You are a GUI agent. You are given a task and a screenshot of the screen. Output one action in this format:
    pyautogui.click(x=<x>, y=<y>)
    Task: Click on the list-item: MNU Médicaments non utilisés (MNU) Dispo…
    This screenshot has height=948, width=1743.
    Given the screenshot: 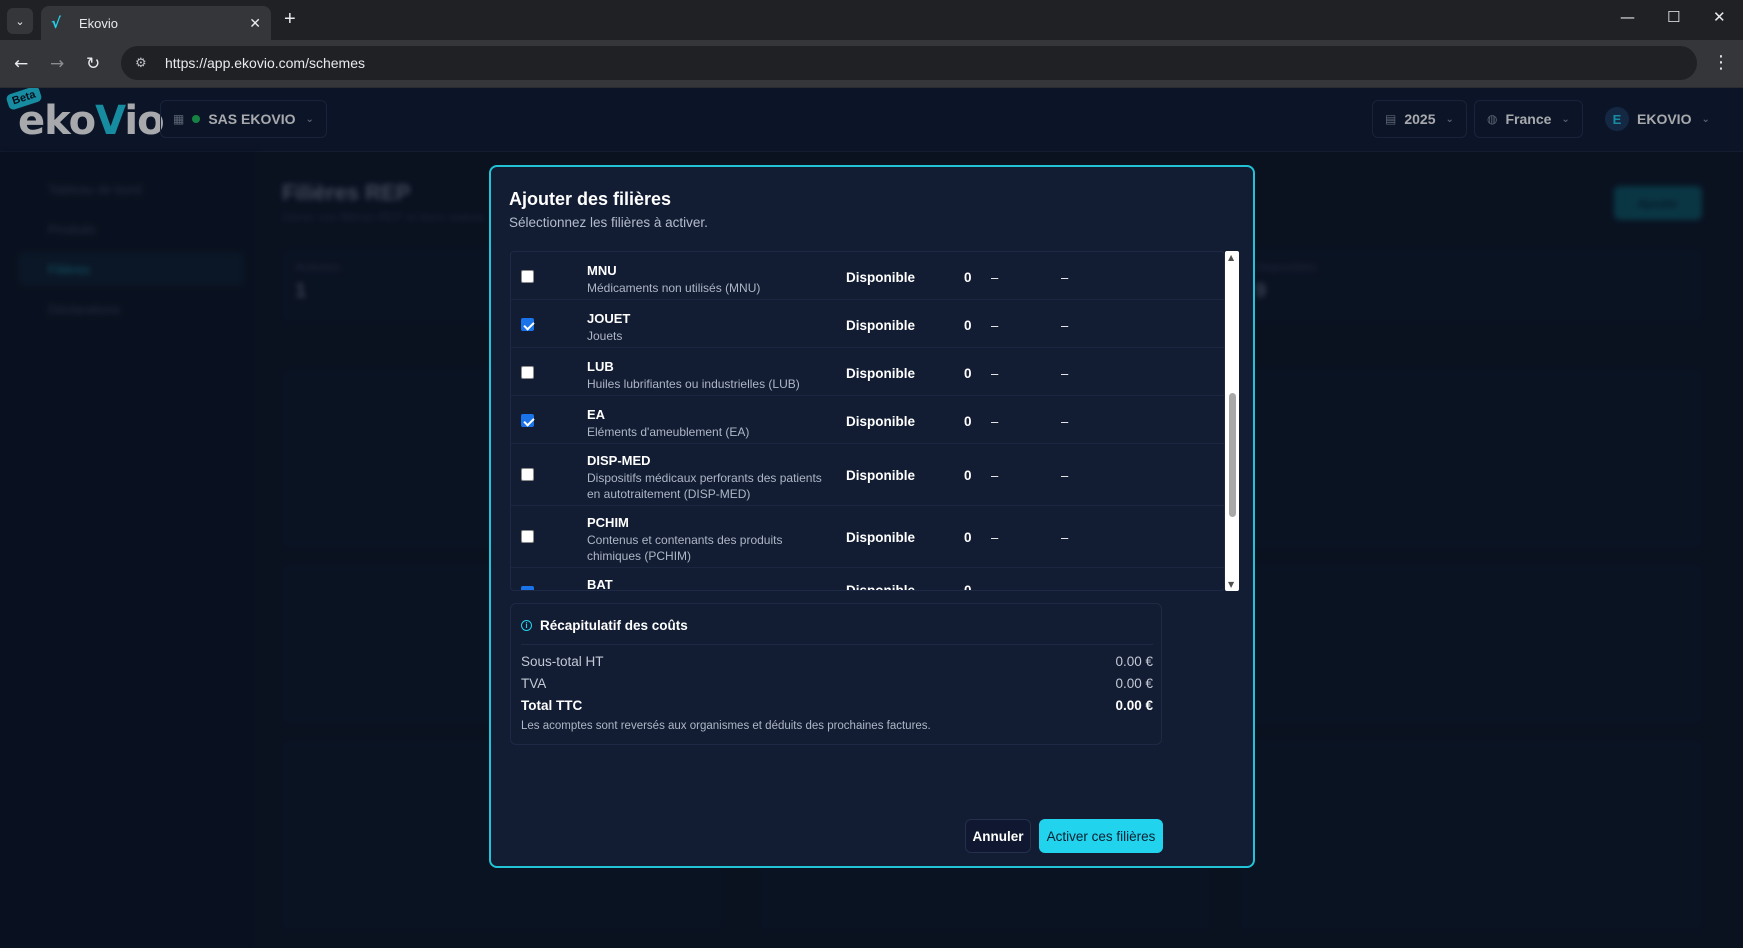 What is the action you would take?
    pyautogui.click(x=867, y=276)
    